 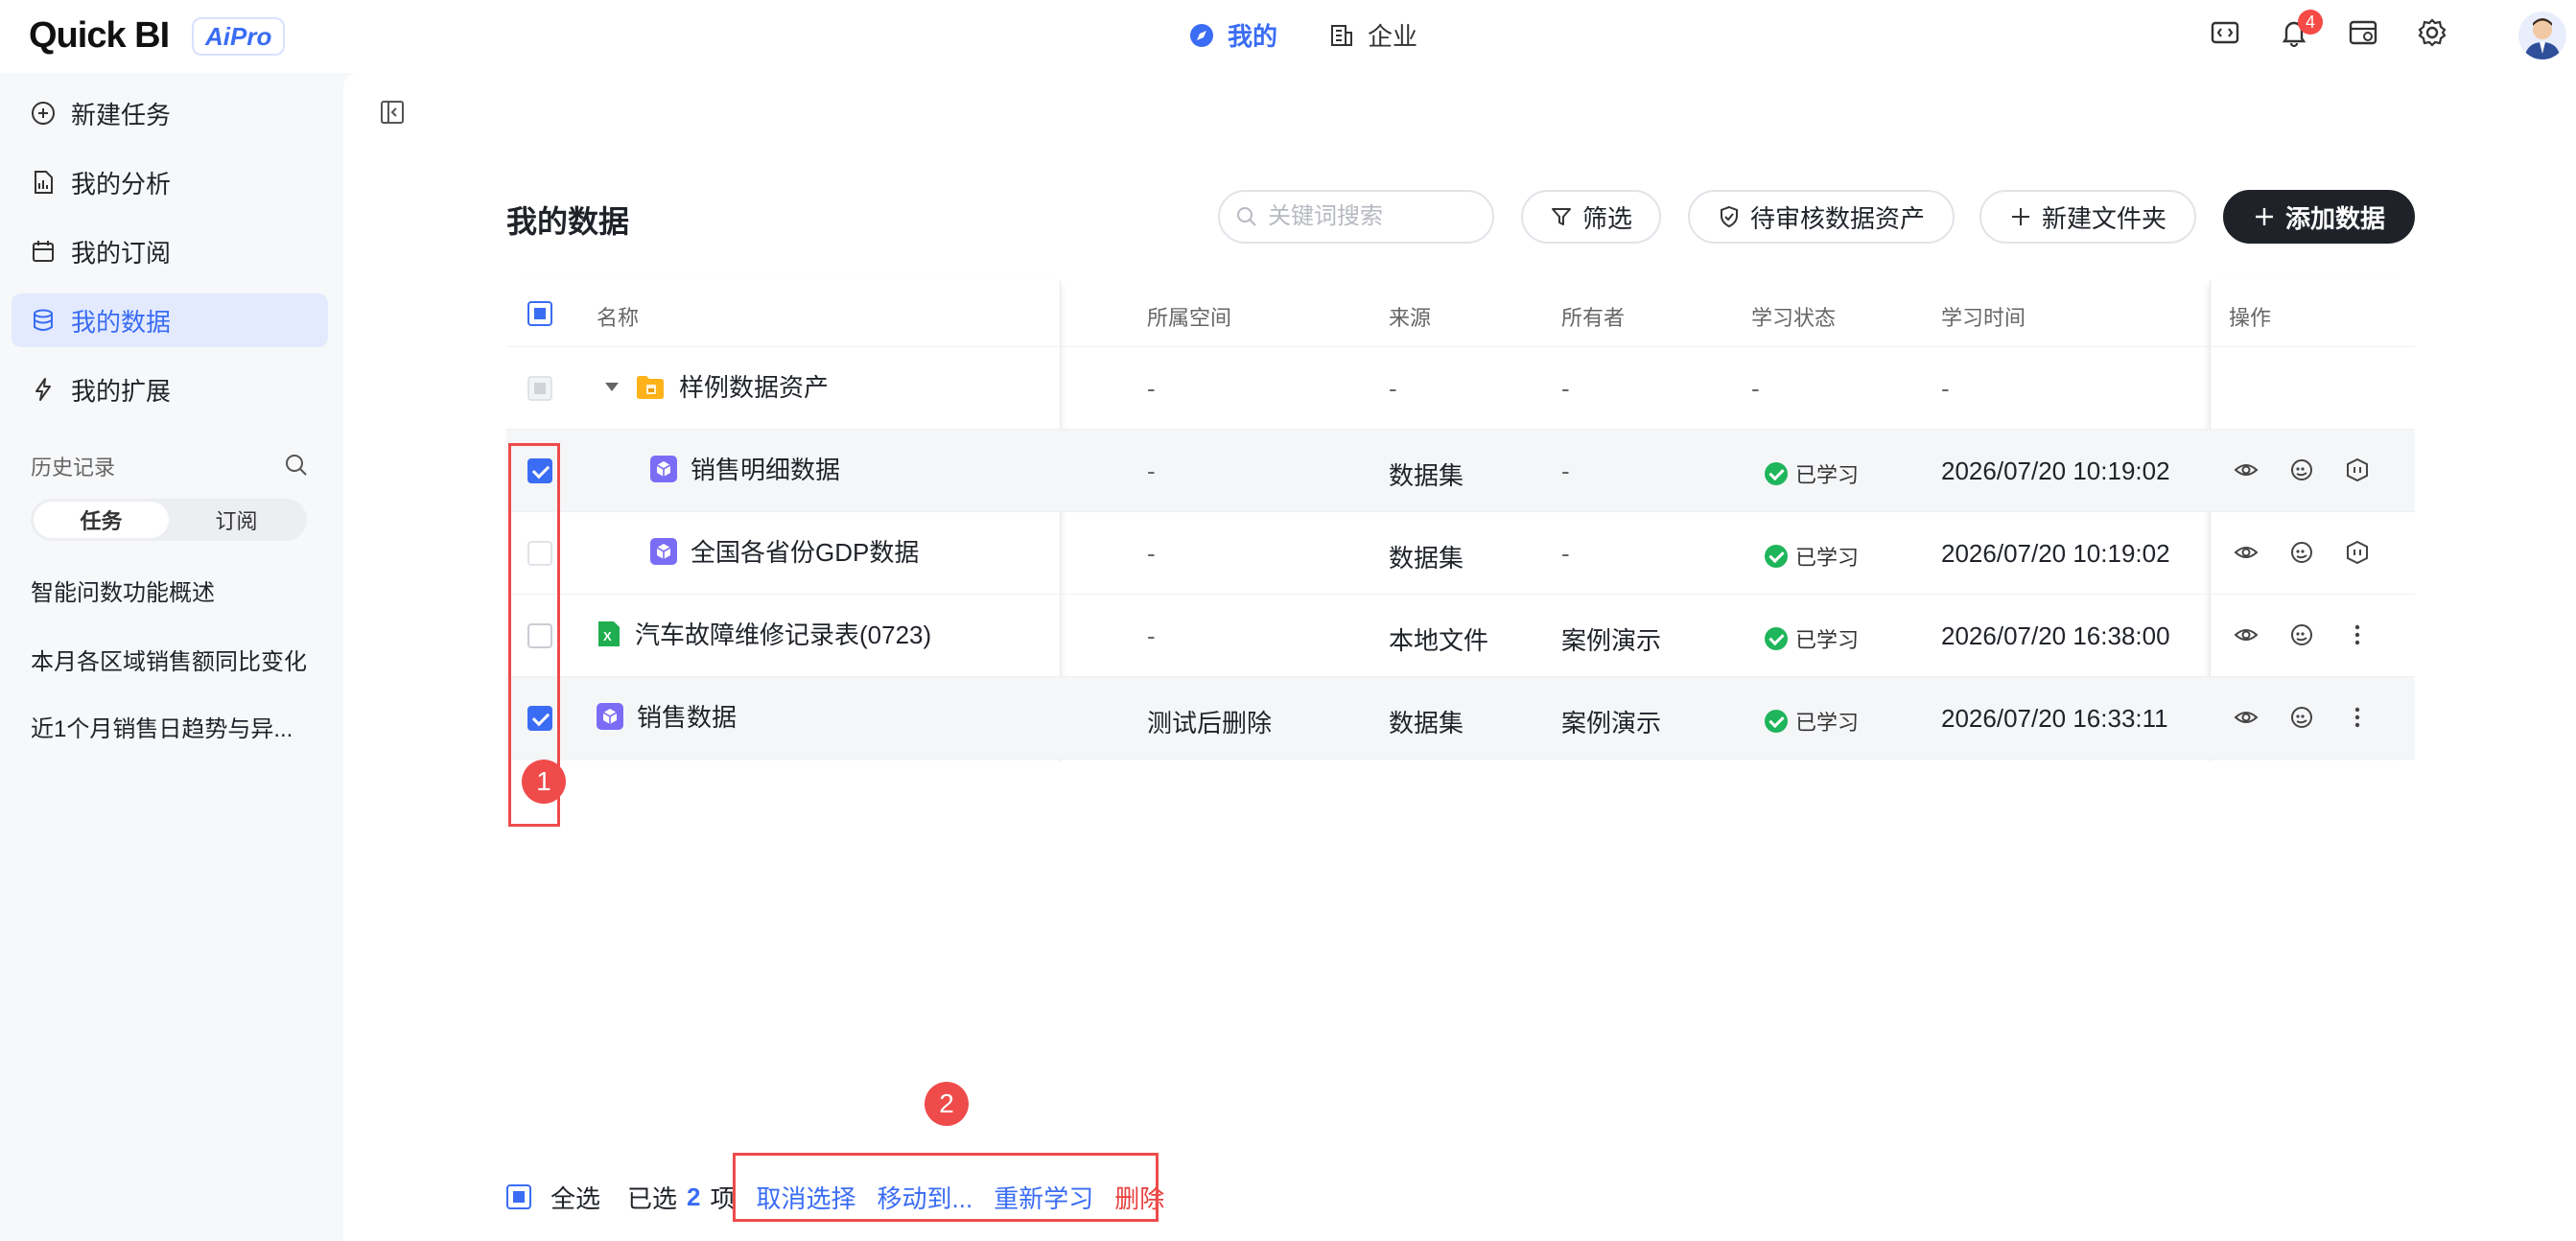 What do you see at coordinates (2250, 318) in the screenshot?
I see `column-header-actions: 操作` at bounding box center [2250, 318].